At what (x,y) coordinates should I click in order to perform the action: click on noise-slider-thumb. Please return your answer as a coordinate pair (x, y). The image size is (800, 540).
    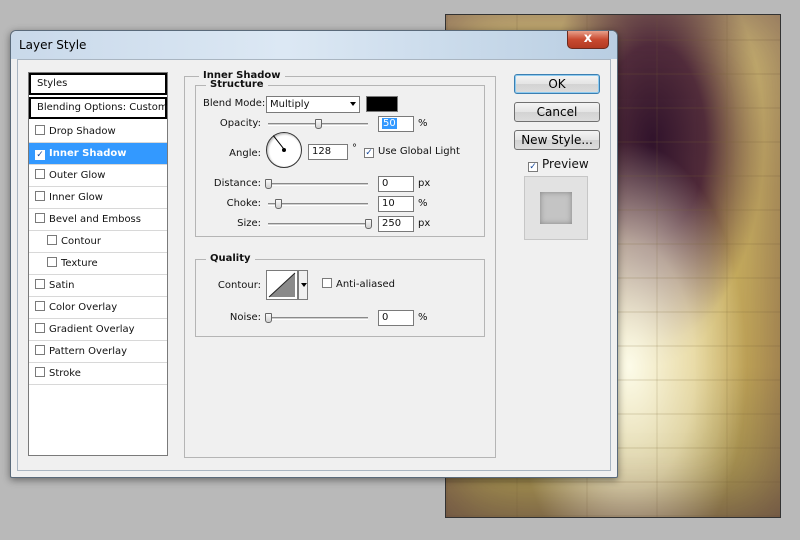
    Looking at the image, I should click on (268, 318).